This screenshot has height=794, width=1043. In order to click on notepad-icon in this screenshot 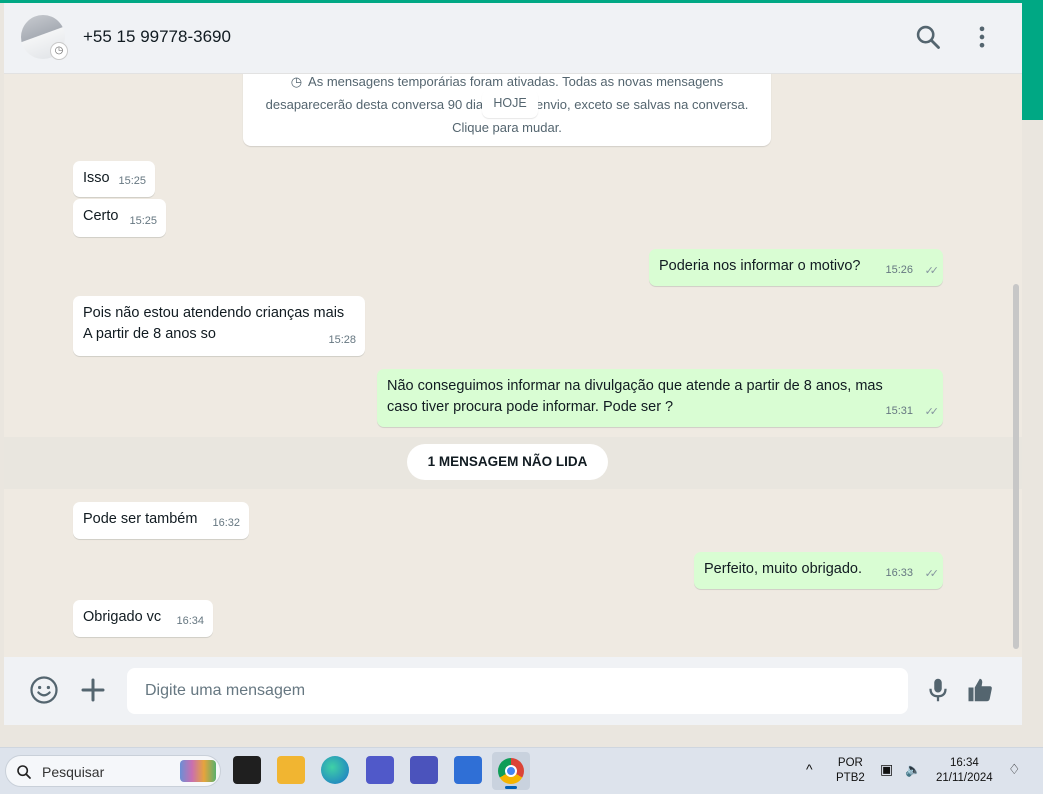, I will do `click(468, 770)`.